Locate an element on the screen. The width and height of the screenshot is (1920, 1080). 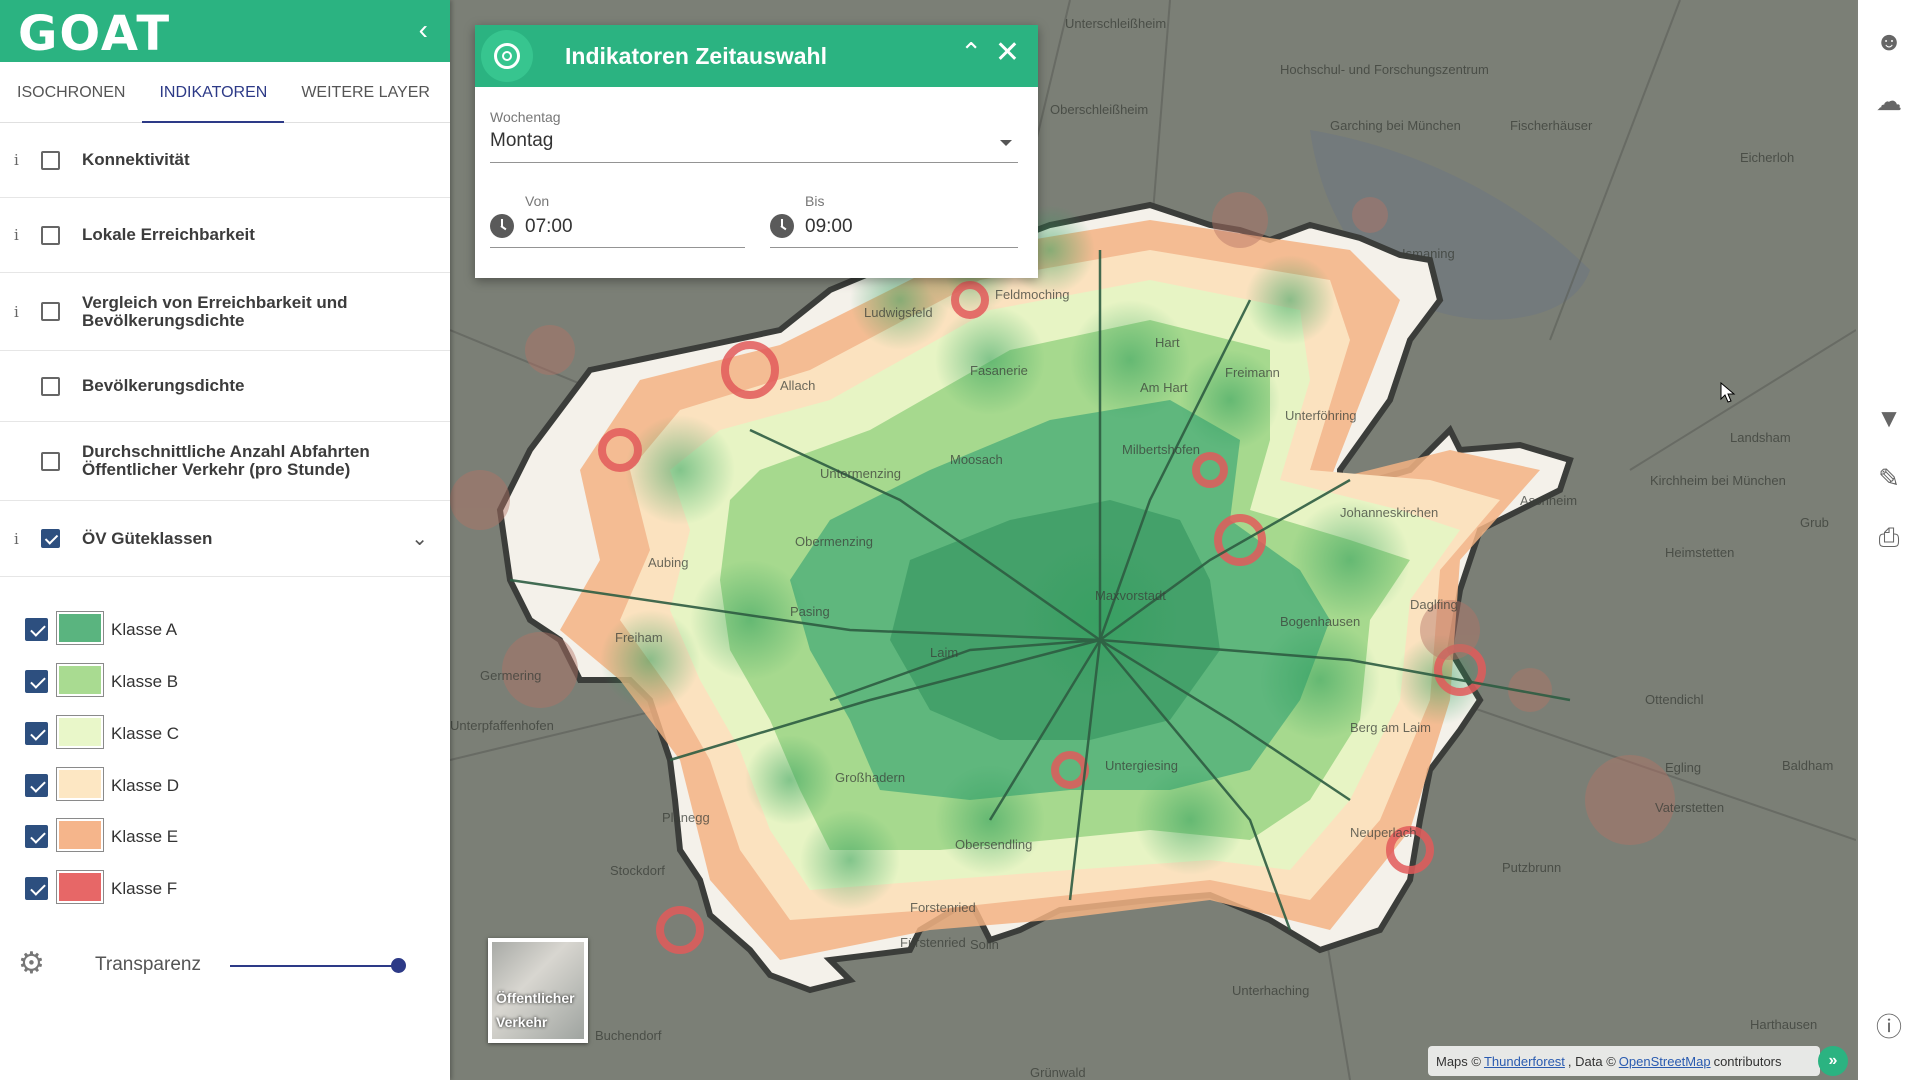
weekday-select: Montag is located at coordinates (521, 141).